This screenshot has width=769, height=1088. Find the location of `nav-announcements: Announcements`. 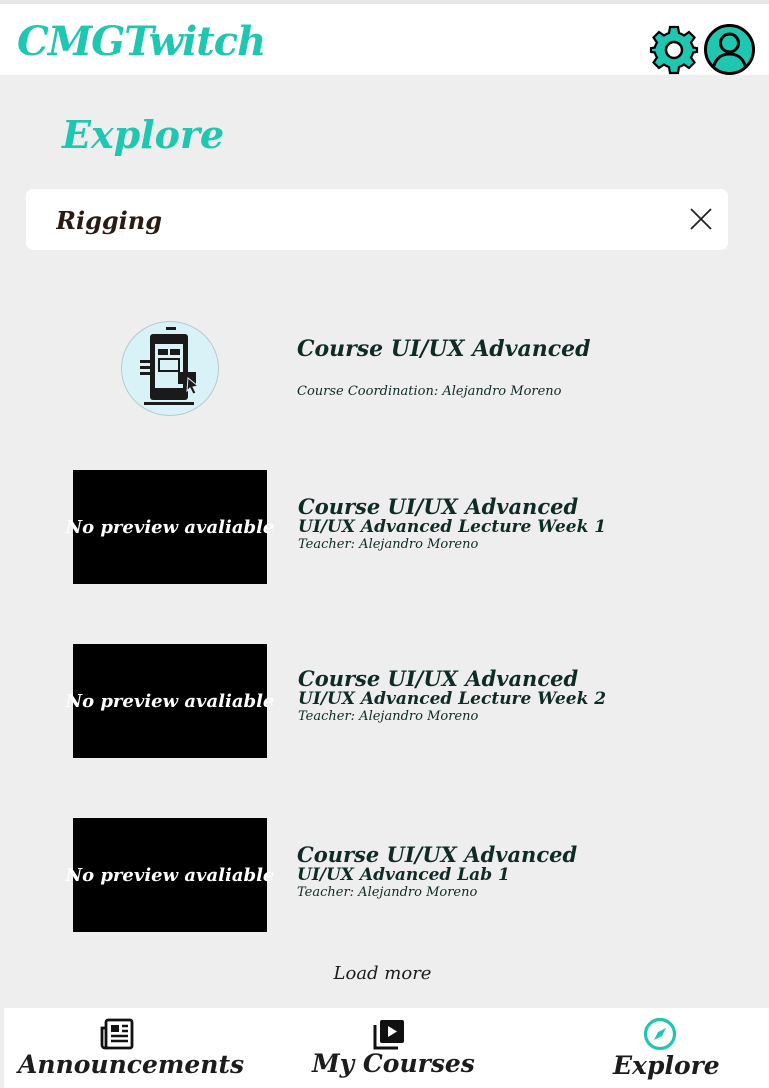

nav-announcements: Announcements is located at coordinates (129, 1048).